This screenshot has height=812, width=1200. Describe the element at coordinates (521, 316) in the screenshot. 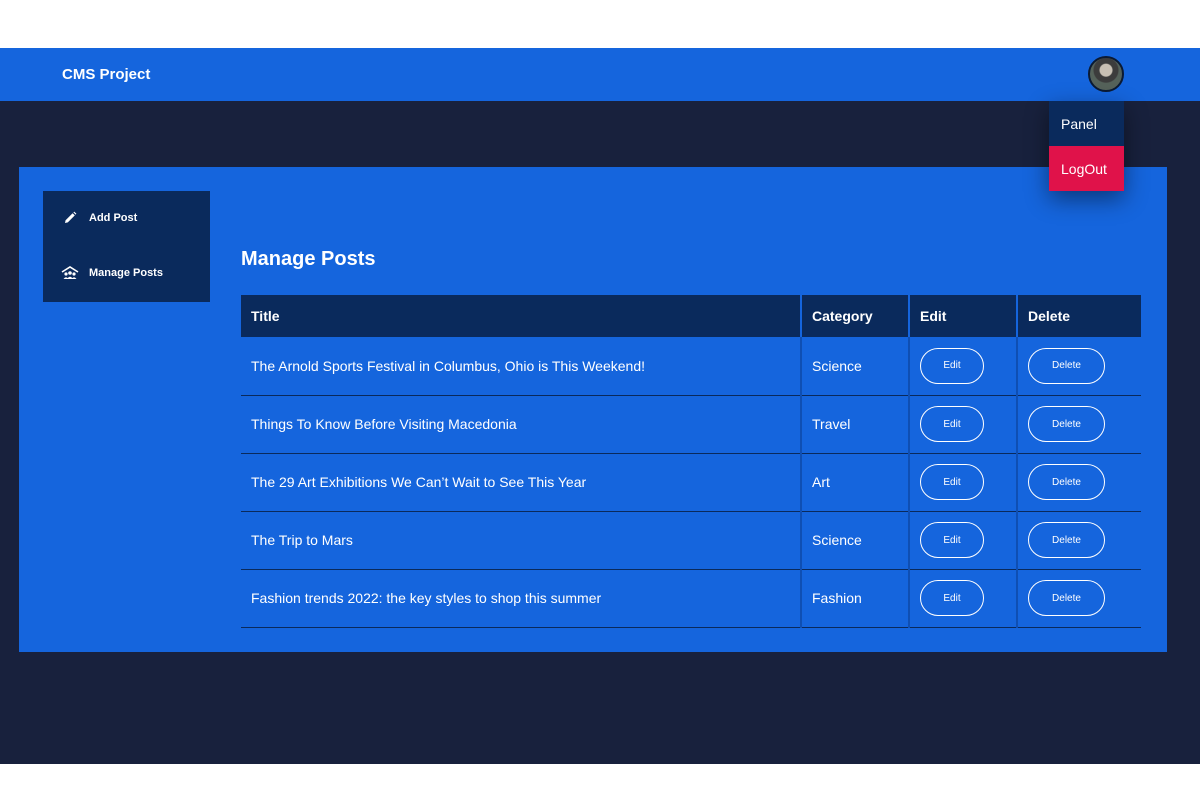

I see `column-header-title: Title` at that location.